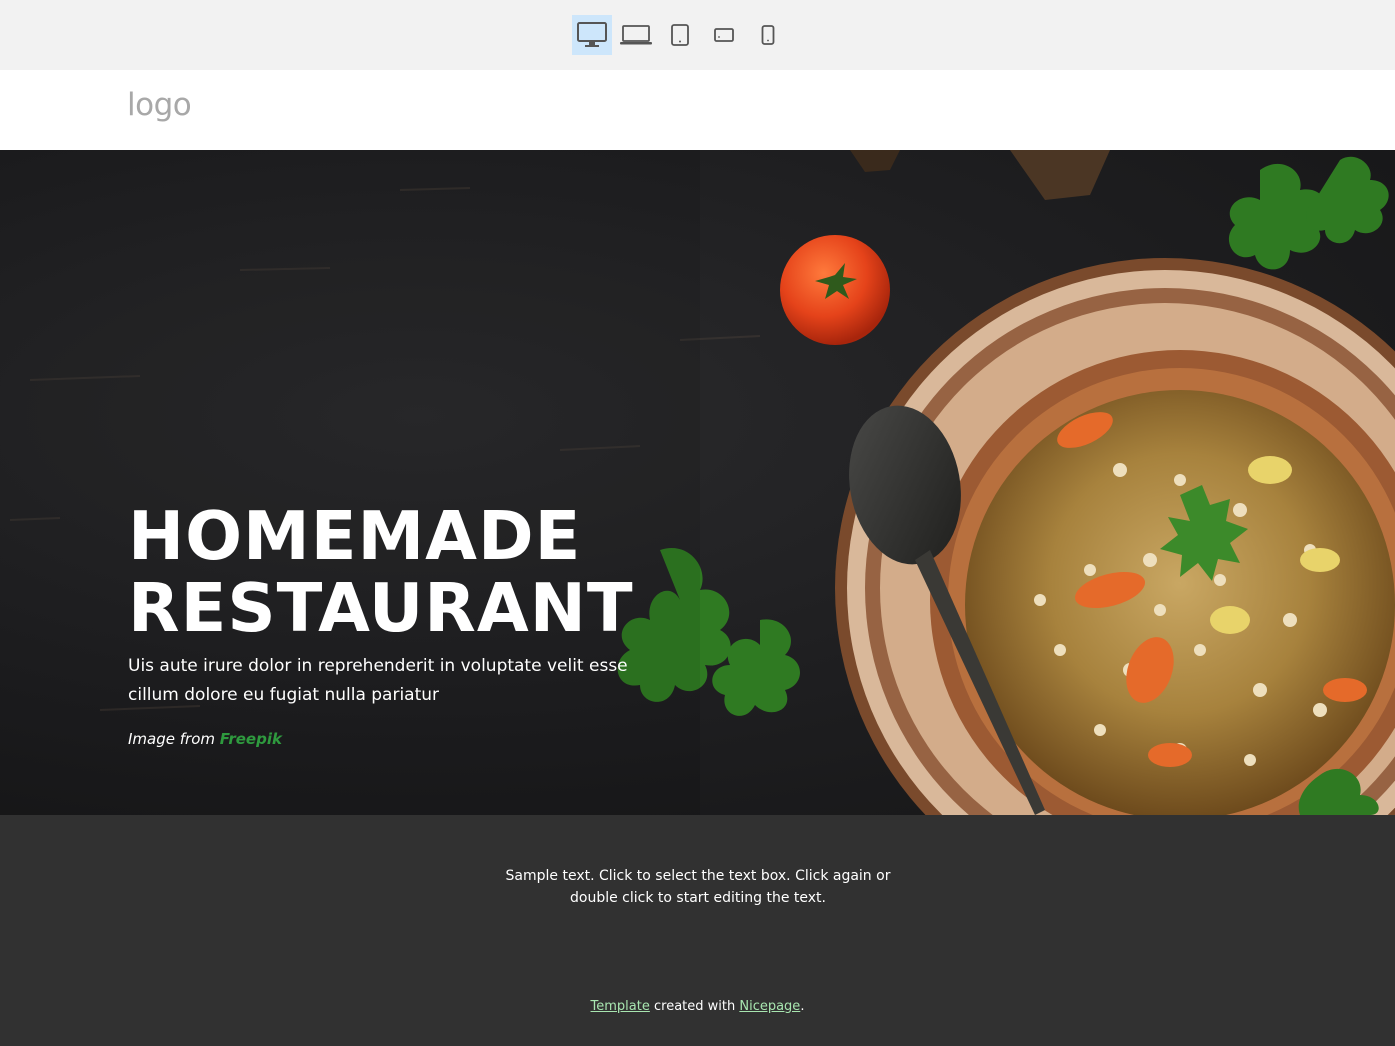 The height and width of the screenshot is (1046, 1395). Describe the element at coordinates (802, 1006) in the screenshot. I see `footer-end-text: .` at that location.